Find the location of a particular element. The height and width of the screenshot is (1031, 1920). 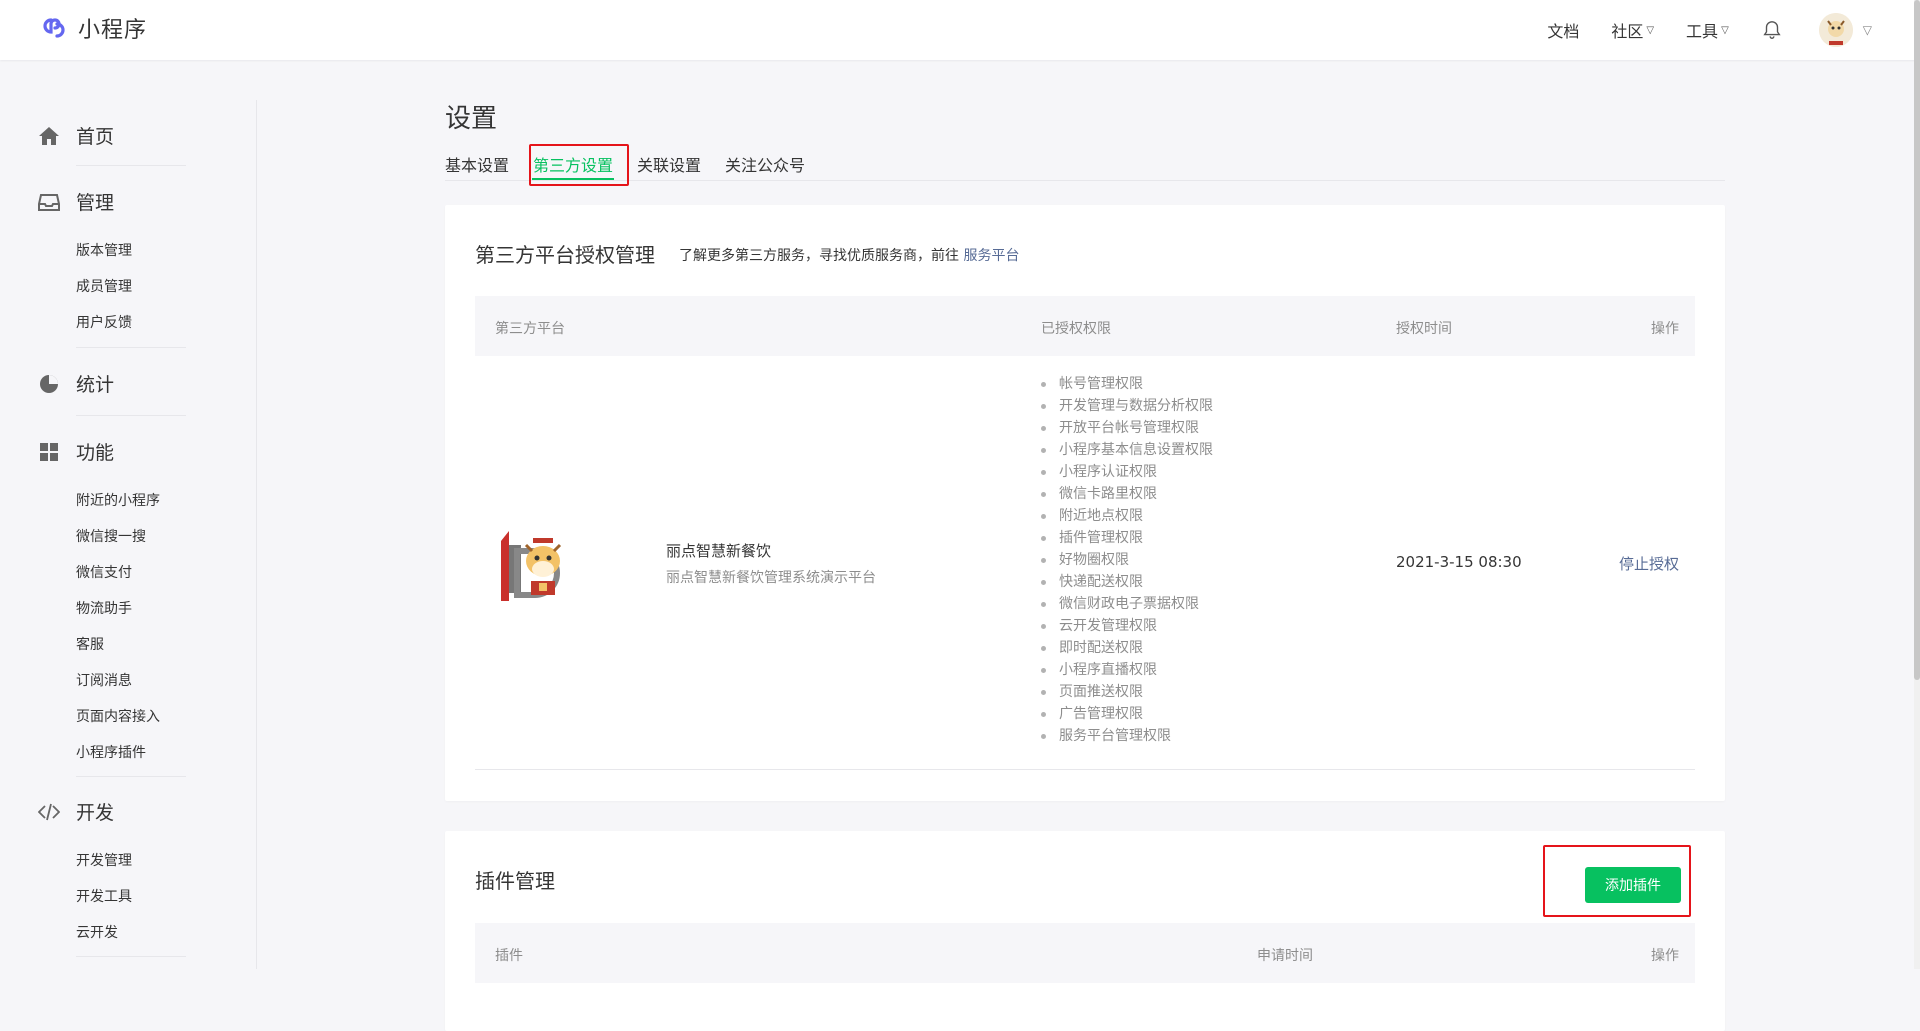

permission-item: 附近地点权限 is located at coordinates (1127, 516).